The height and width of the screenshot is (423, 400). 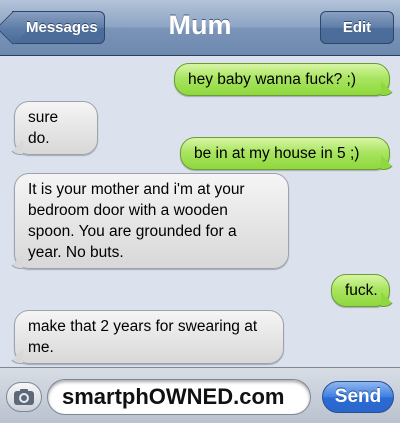 I want to click on camera-button, so click(x=24, y=397).